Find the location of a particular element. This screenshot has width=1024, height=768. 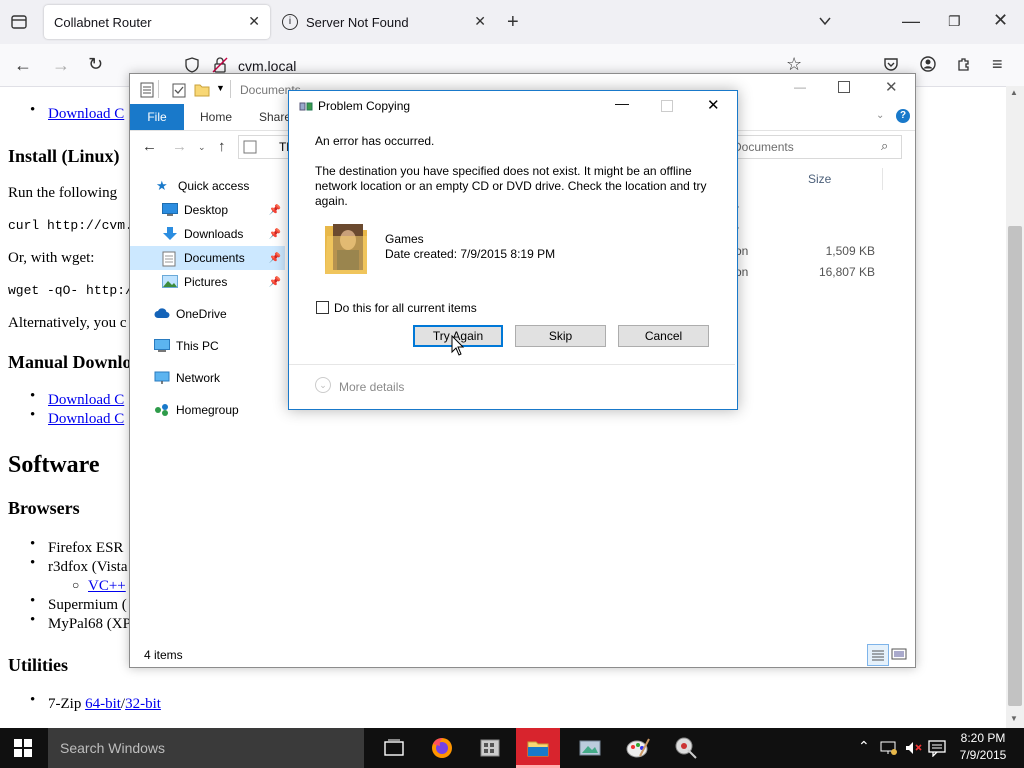

large-icons-view-icon is located at coordinates (899, 655).